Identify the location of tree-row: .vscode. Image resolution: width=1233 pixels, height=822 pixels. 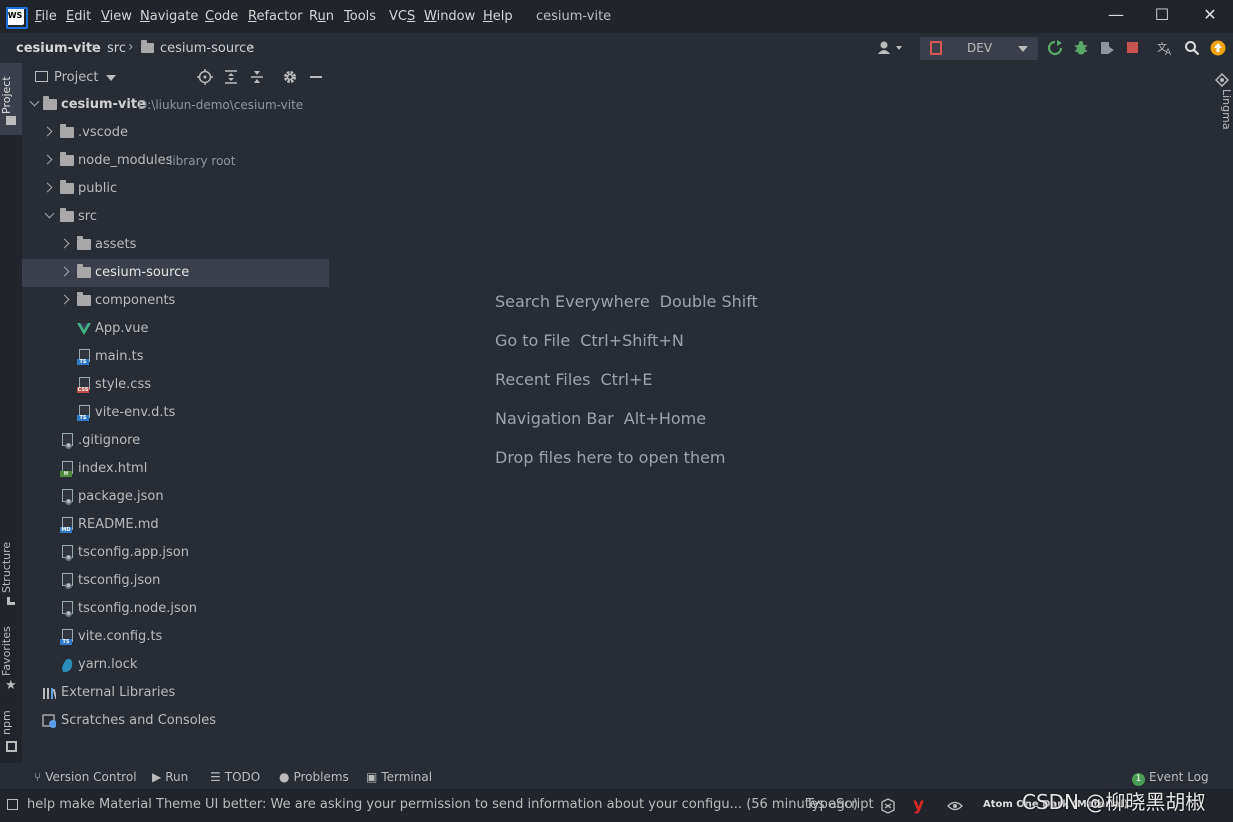
(175, 133).